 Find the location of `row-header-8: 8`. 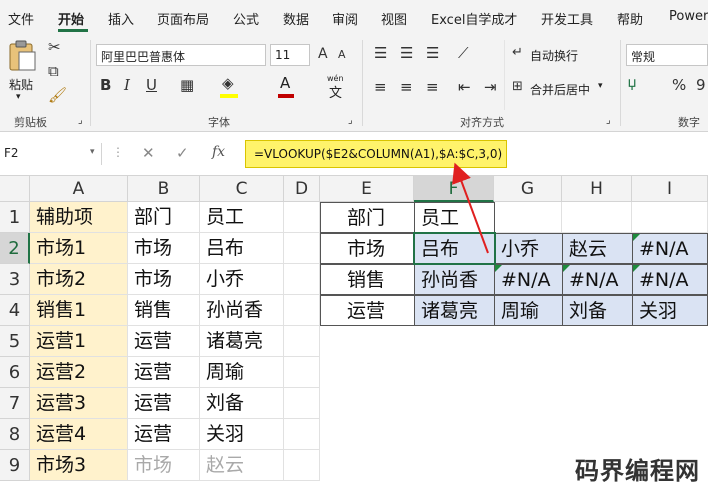

row-header-8: 8 is located at coordinates (15, 434).